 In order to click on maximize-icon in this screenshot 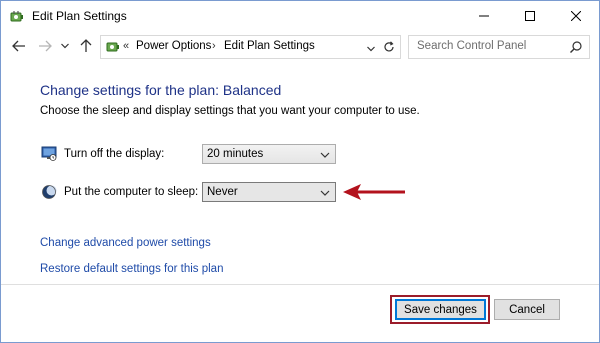, I will do `click(530, 16)`.